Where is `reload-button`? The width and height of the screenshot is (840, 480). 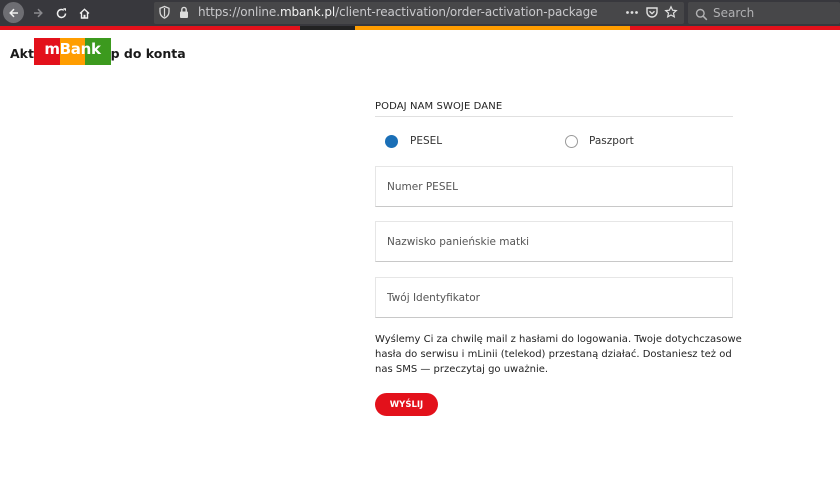
reload-button is located at coordinates (61, 13).